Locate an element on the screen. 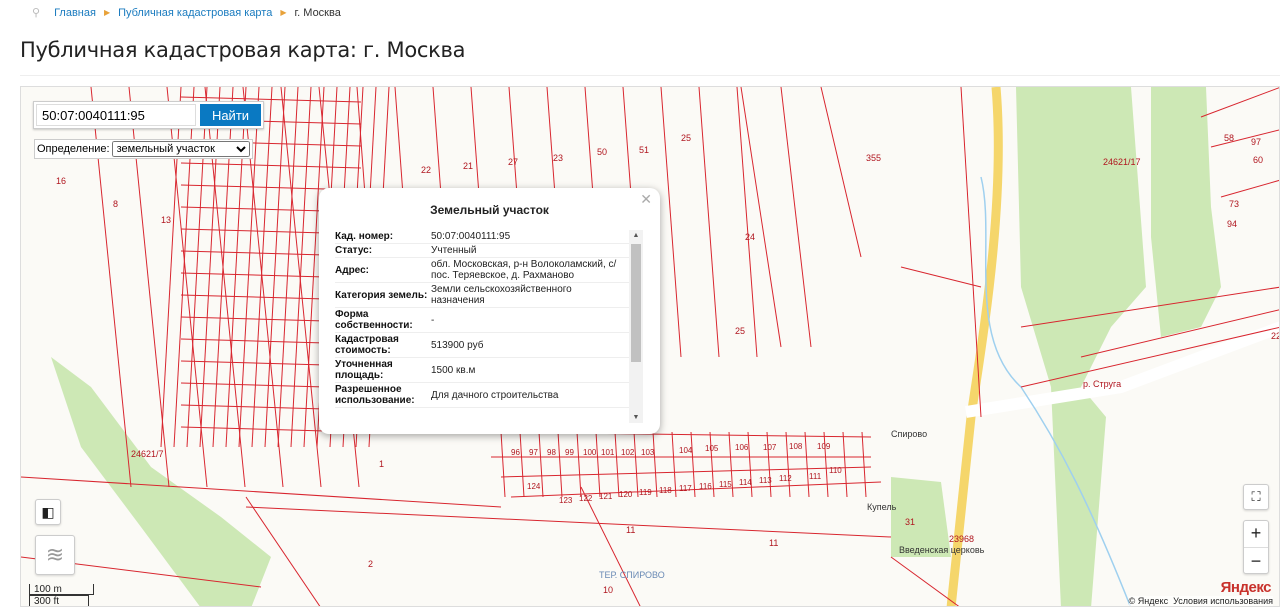 This screenshot has width=1280, height=607. info-value: Для дачного строительства is located at coordinates (495, 395).